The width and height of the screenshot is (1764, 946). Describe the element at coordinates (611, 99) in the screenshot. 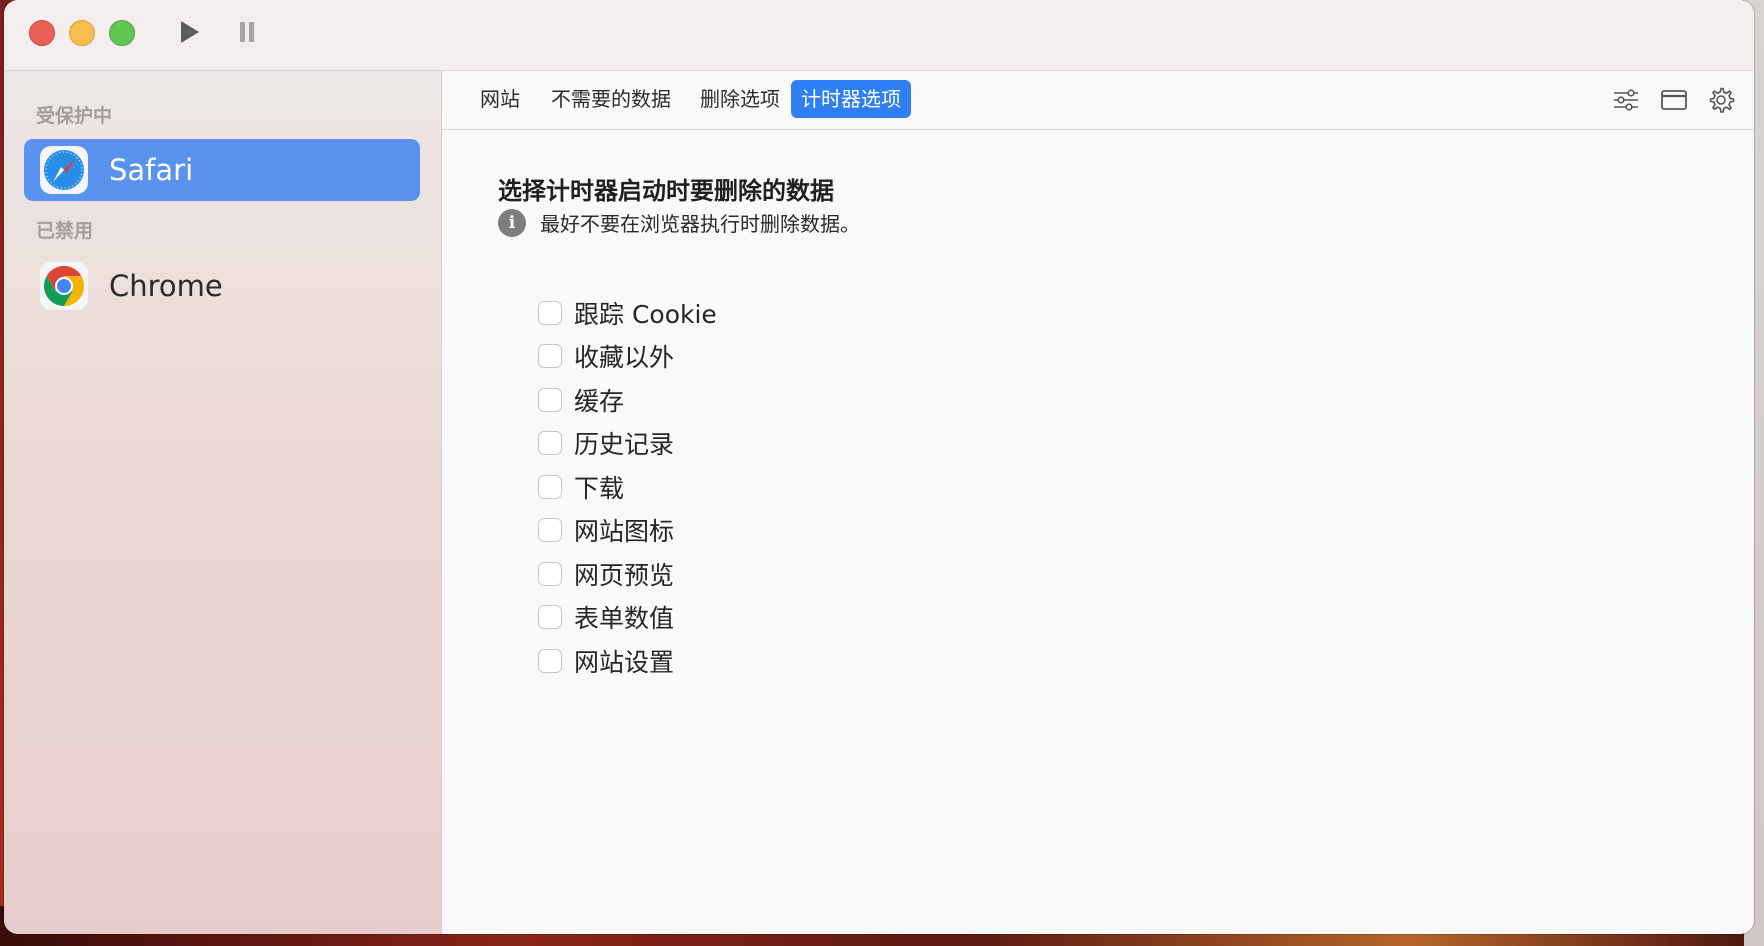

I see `tab-unneeded-data: 不需要的数据` at that location.